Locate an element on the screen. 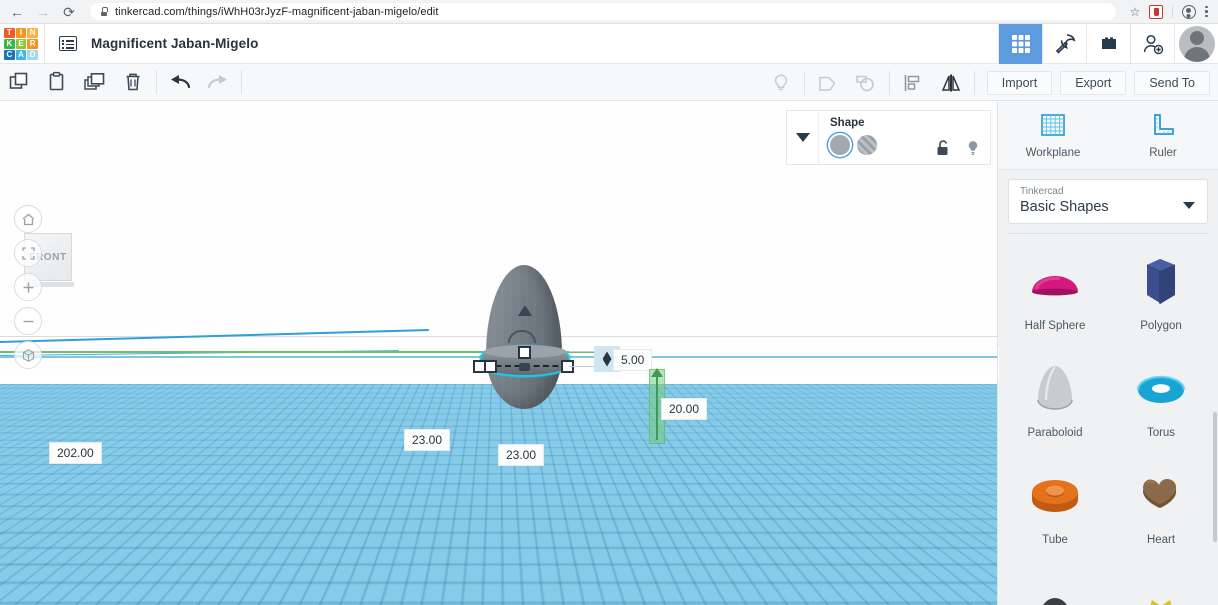 This screenshot has width=1218, height=605. redo-arrow-icon is located at coordinates (217, 82).